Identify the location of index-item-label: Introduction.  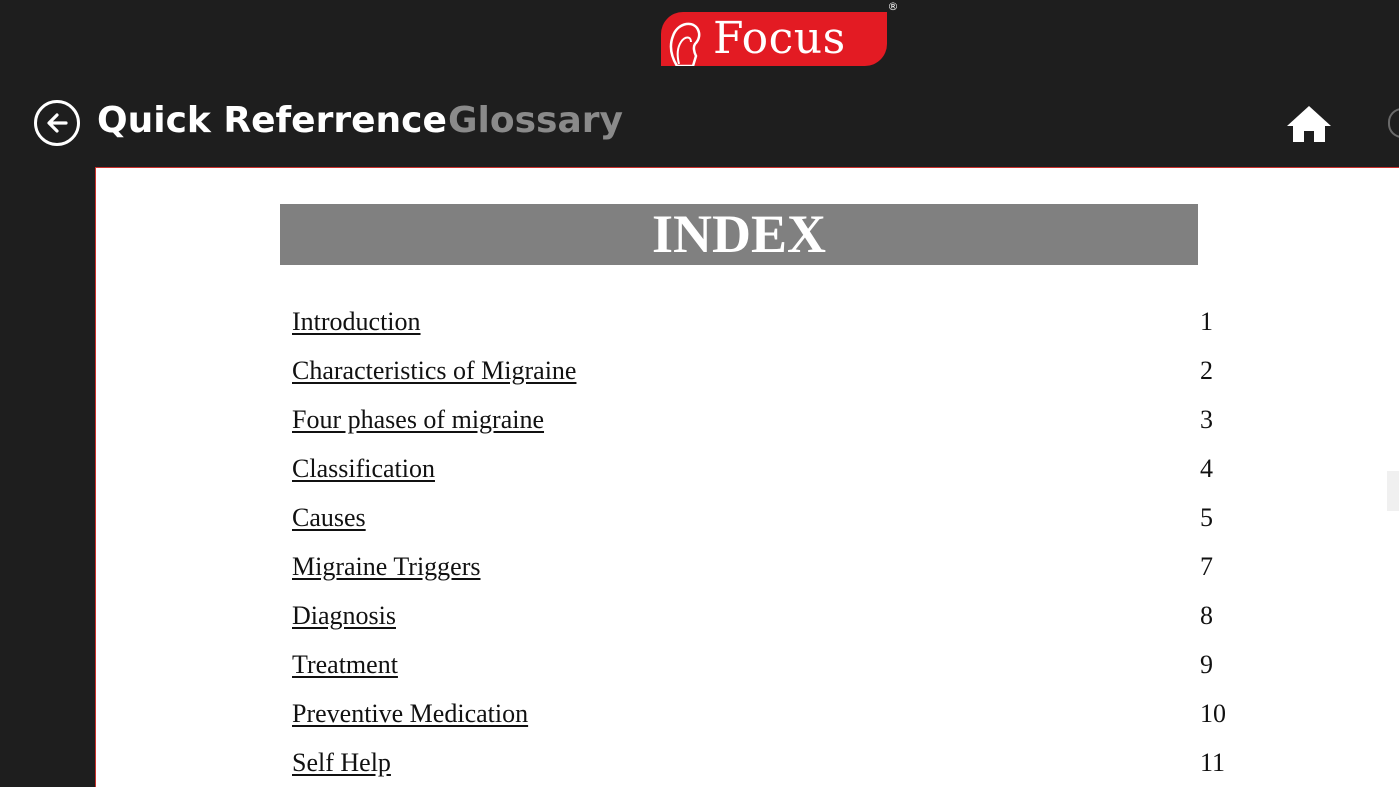
(356, 322).